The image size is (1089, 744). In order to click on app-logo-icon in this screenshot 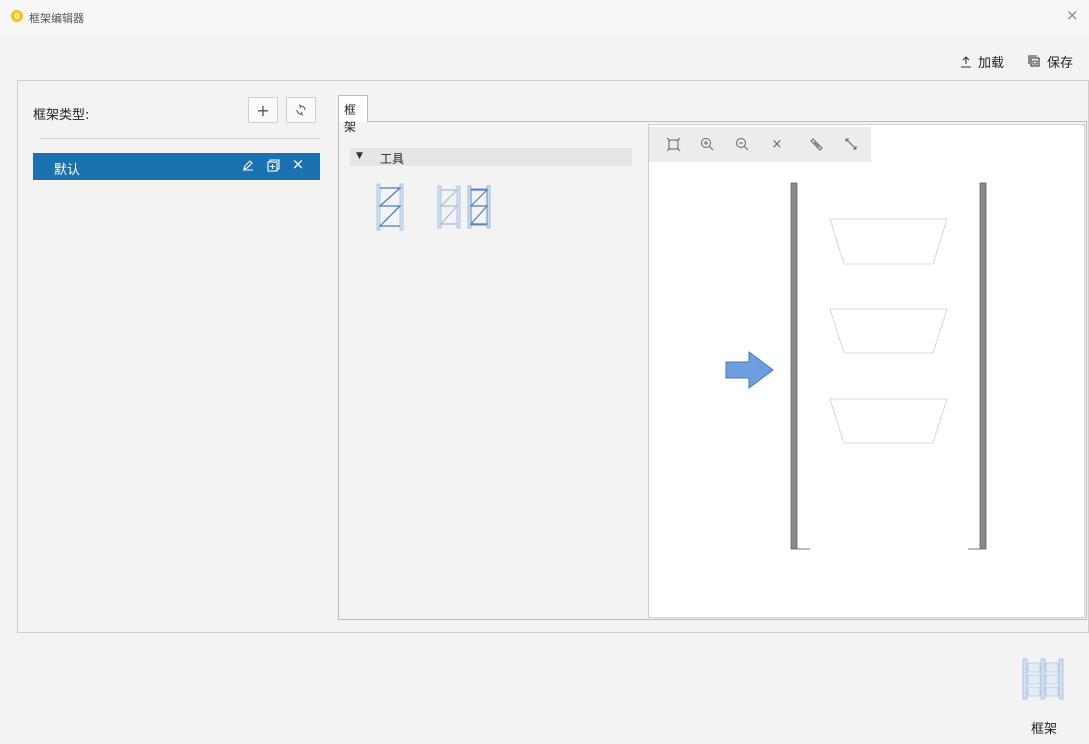, I will do `click(17, 16)`.